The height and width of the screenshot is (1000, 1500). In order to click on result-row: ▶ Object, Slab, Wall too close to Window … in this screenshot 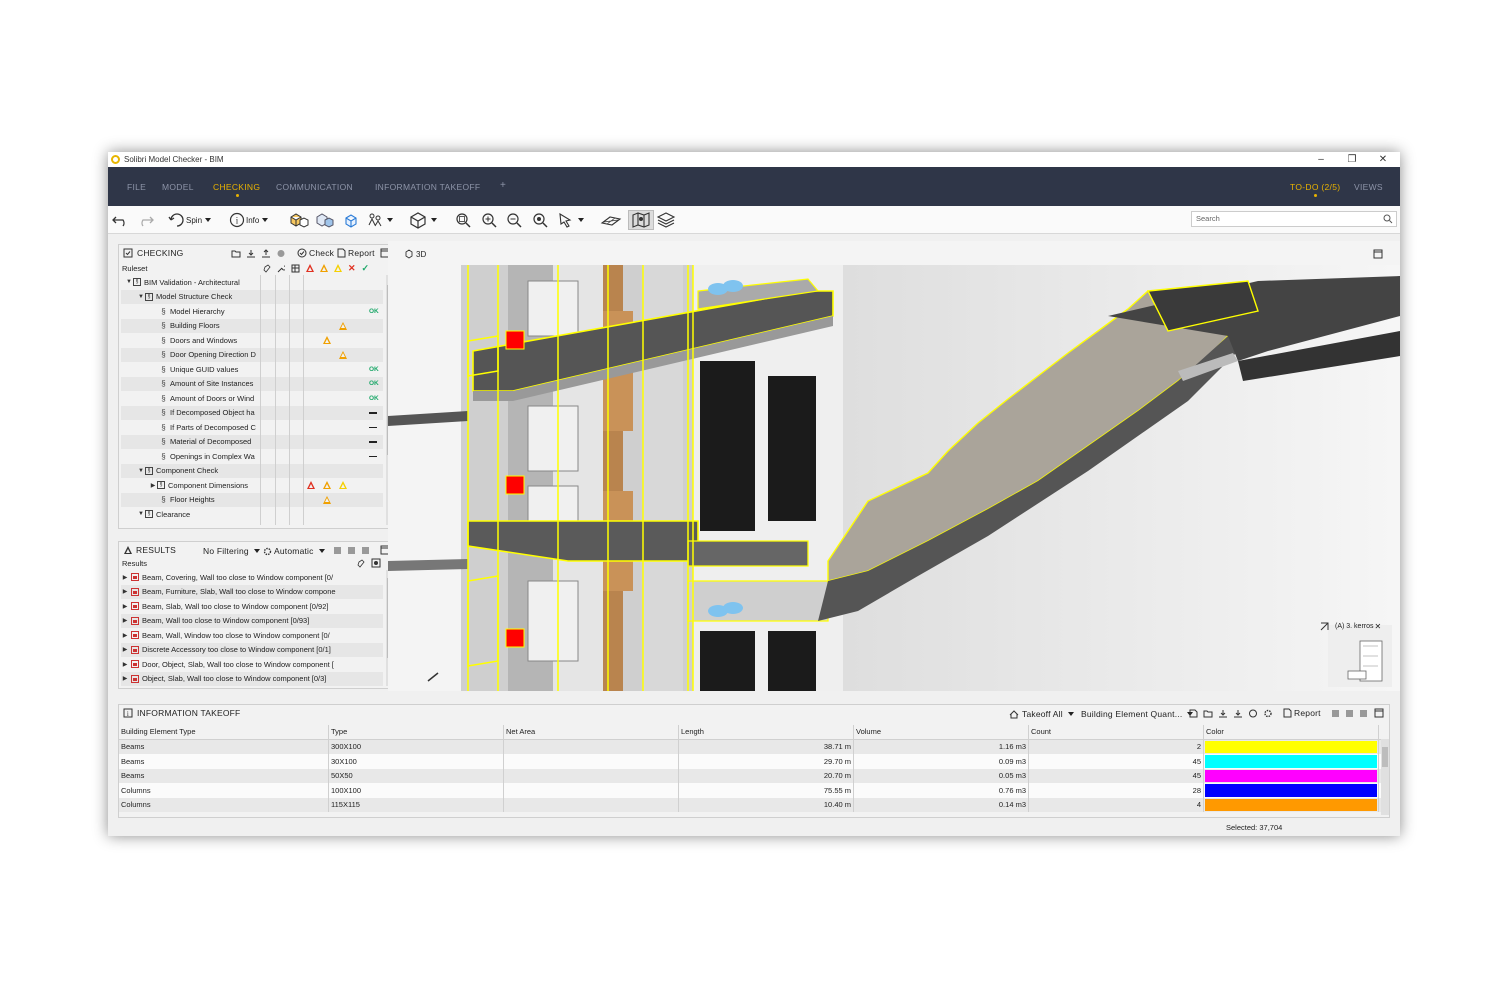, I will do `click(252, 678)`.